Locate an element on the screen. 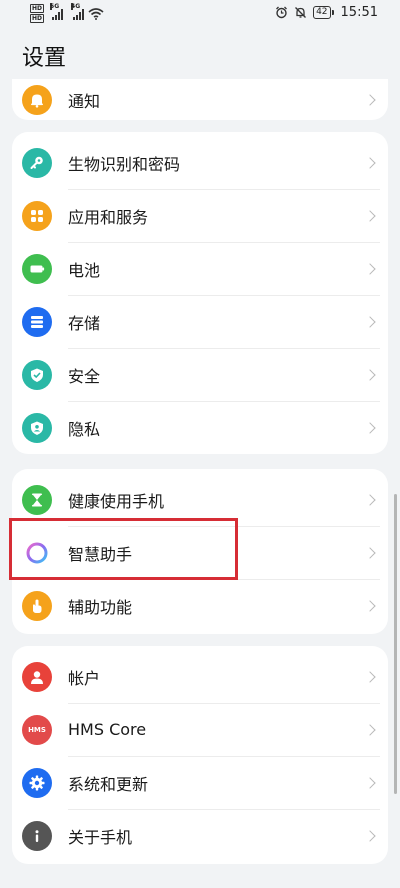 This screenshot has width=400, height=888. settings-item-account: 帐户 is located at coordinates (200, 676).